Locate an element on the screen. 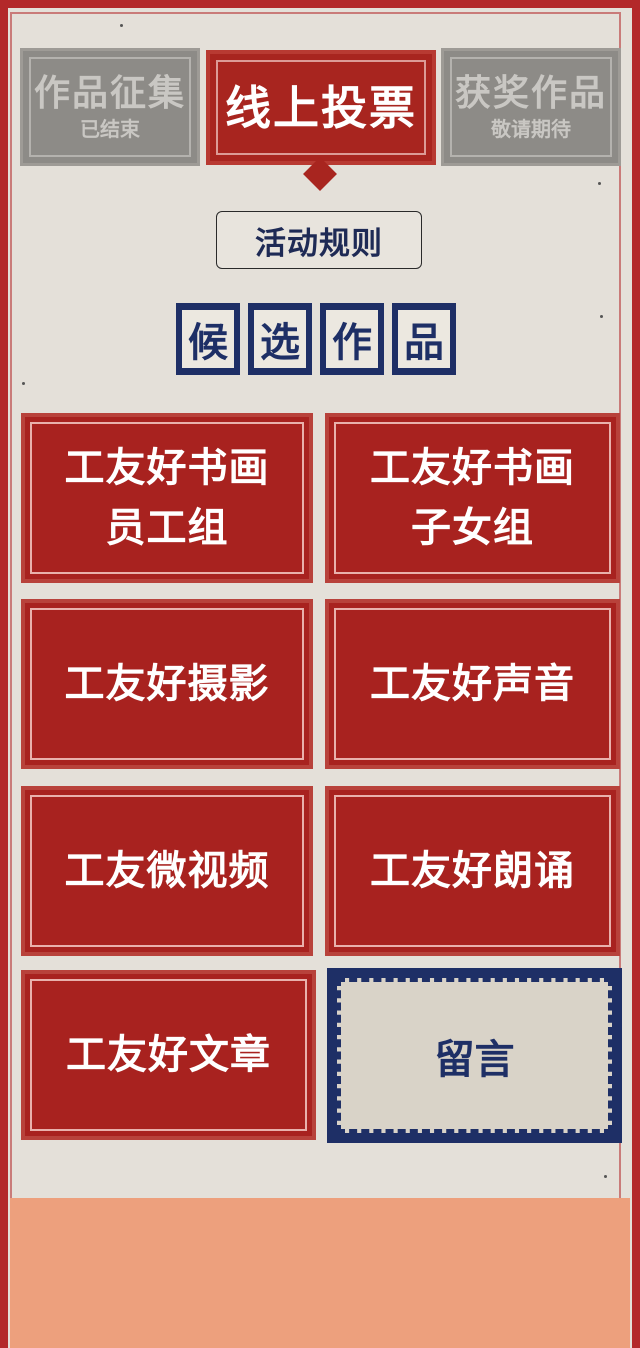  category-label: 工友好朗诵 is located at coordinates (472, 871).